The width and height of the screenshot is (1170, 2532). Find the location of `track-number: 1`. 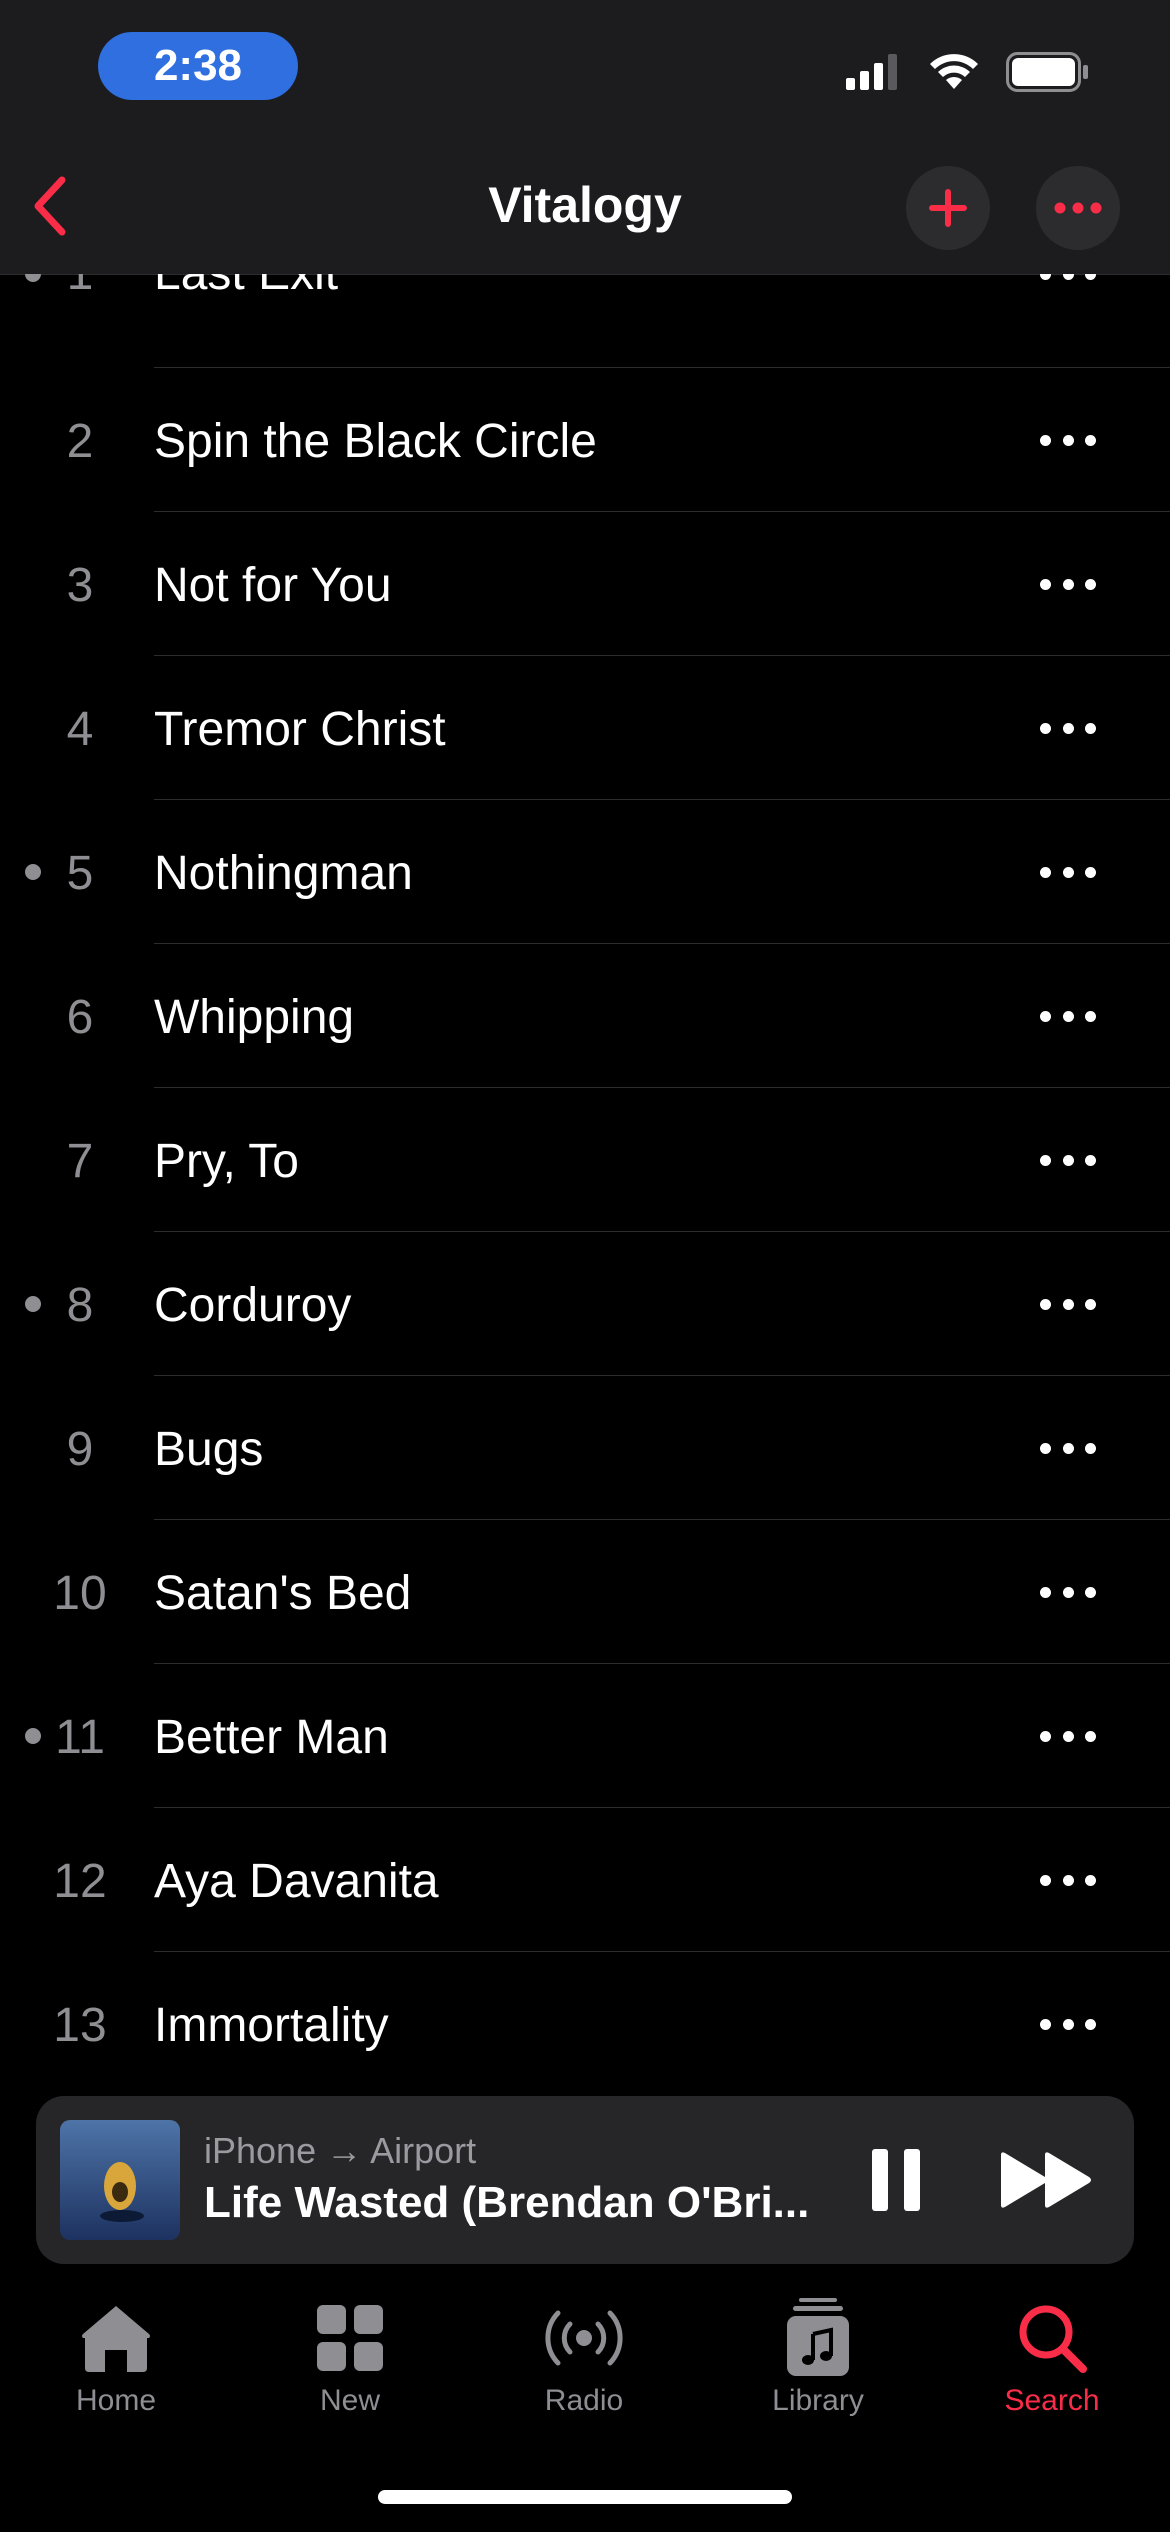

track-number: 1 is located at coordinates (80, 287).